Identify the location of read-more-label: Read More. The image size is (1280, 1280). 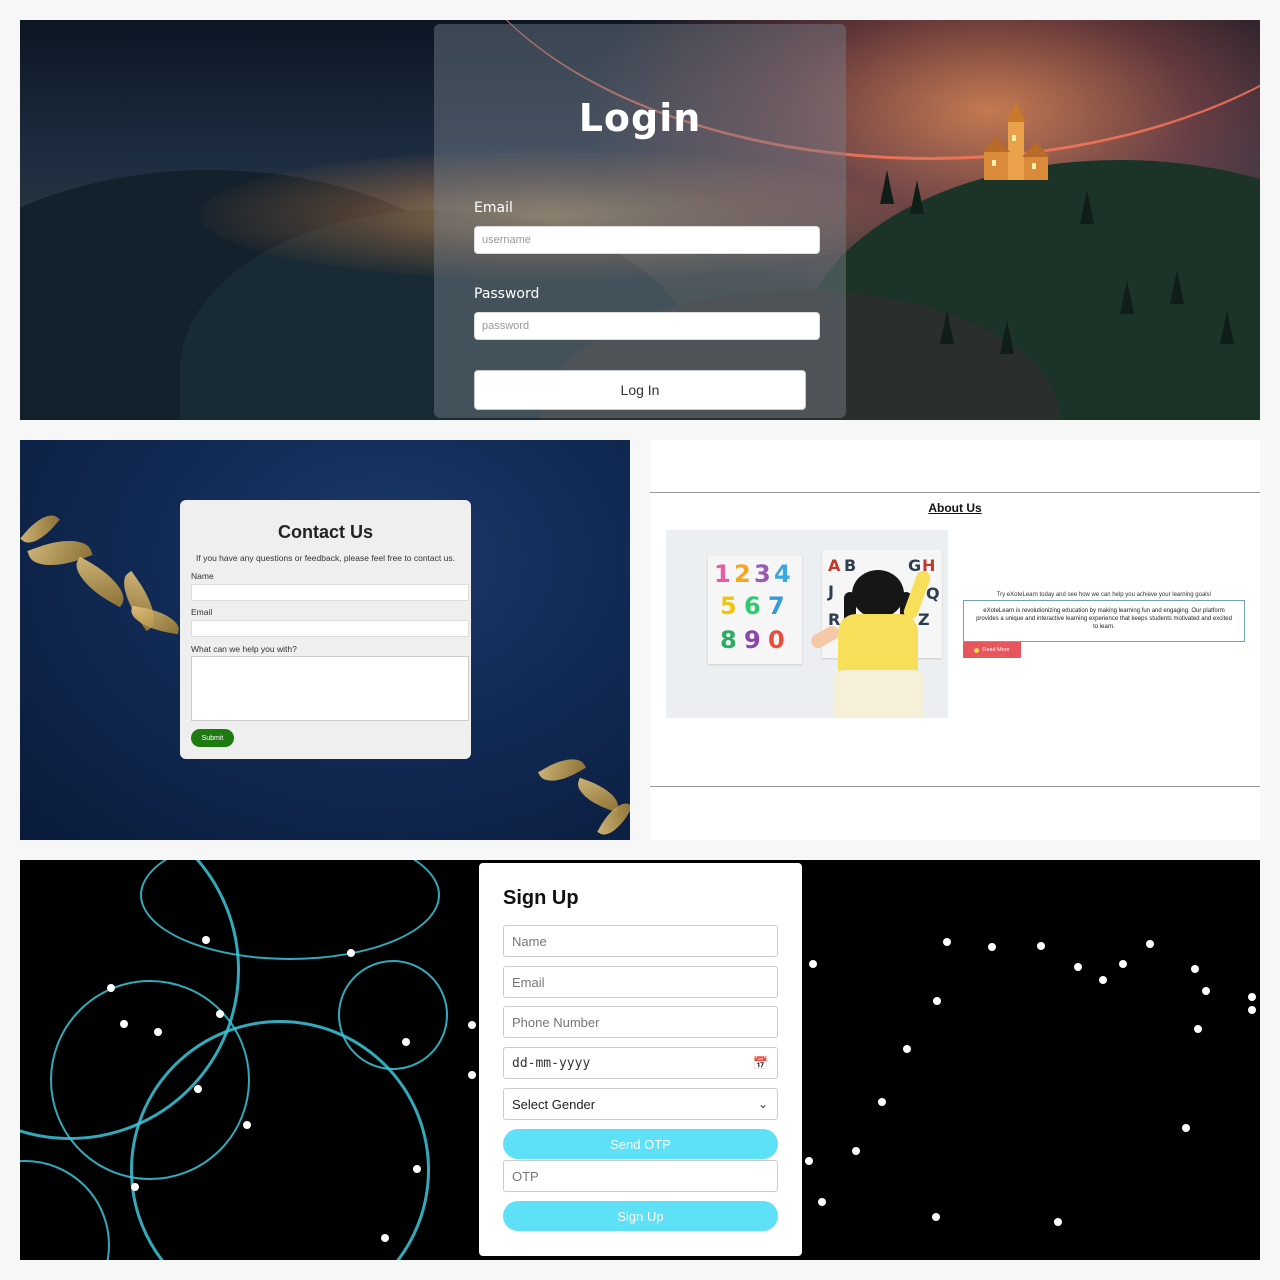
(996, 650).